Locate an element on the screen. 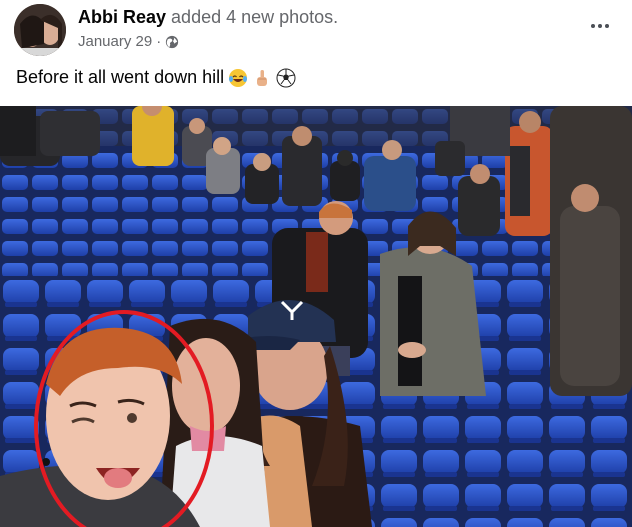 The width and height of the screenshot is (632, 527). post-author-line: Abbi Reay added 4 new photos. is located at coordinates (208, 17).